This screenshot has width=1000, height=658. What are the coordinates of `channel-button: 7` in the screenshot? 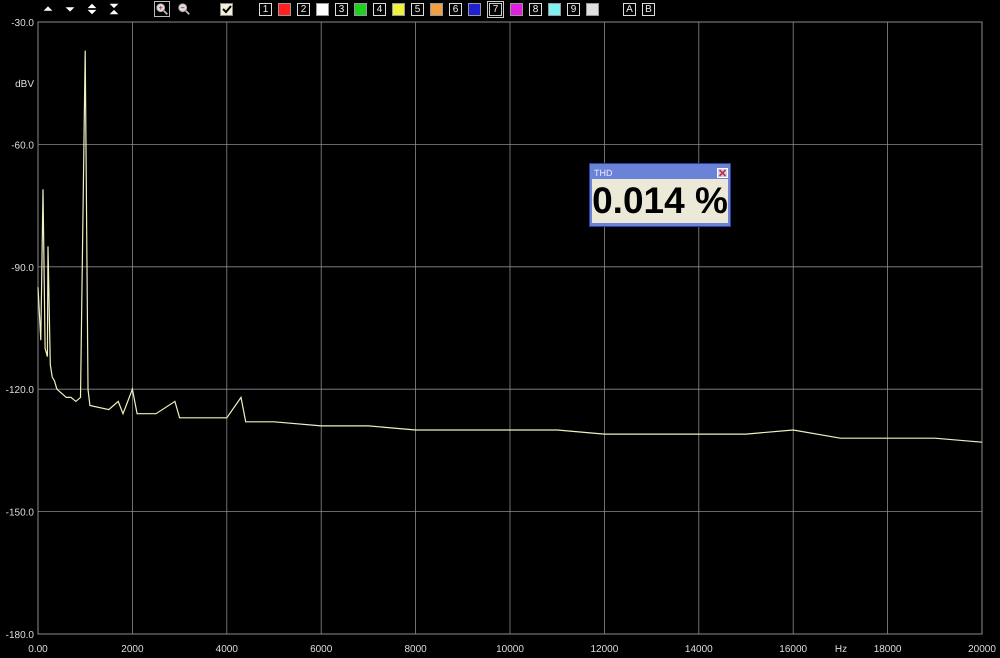 It's located at (495, 9).